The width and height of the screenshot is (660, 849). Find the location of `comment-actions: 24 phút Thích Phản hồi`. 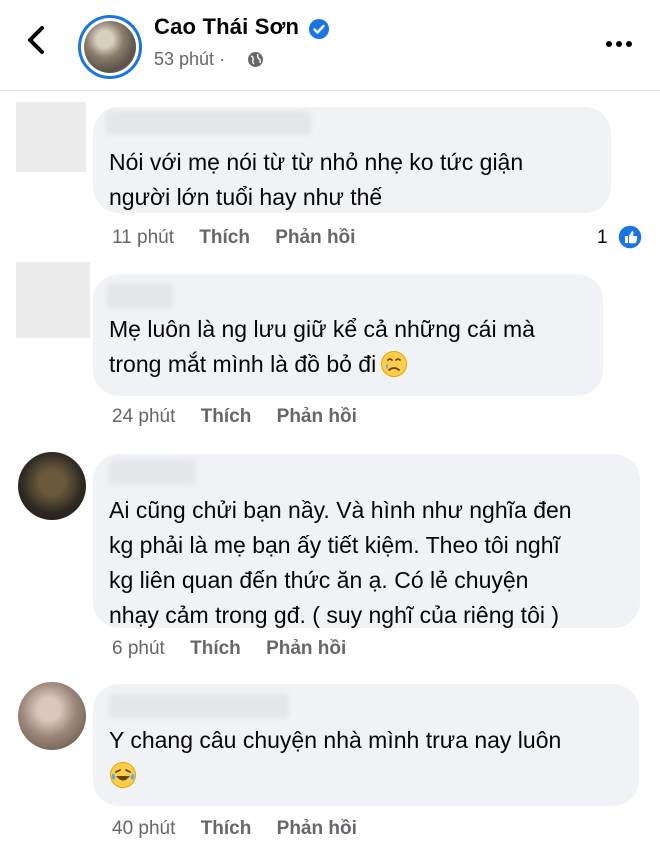

comment-actions: 24 phút Thích Phản hồi is located at coordinates (234, 417).